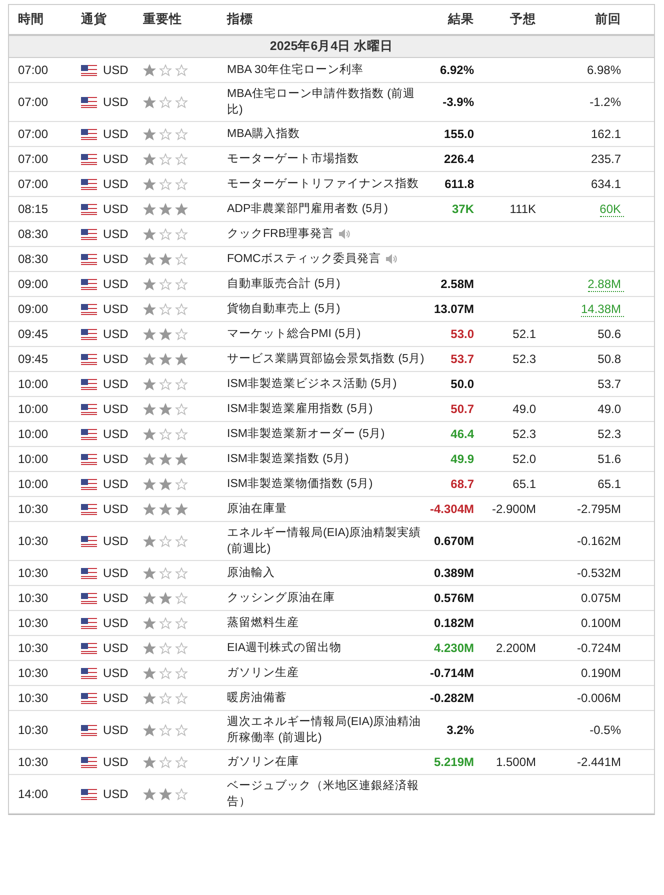  What do you see at coordinates (263, 762) in the screenshot?
I see `event-name: ガソリン在庫` at bounding box center [263, 762].